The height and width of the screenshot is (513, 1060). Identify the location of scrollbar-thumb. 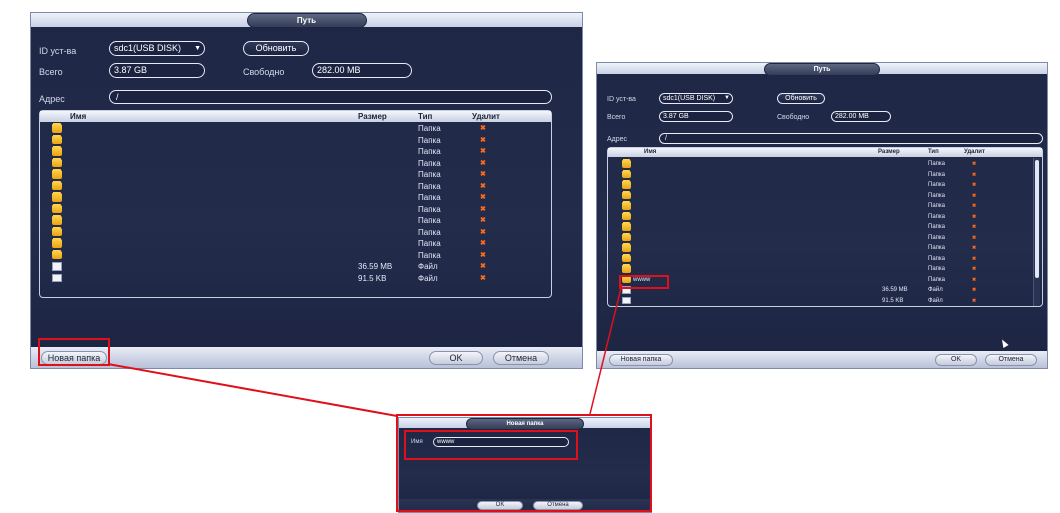
(1037, 219).